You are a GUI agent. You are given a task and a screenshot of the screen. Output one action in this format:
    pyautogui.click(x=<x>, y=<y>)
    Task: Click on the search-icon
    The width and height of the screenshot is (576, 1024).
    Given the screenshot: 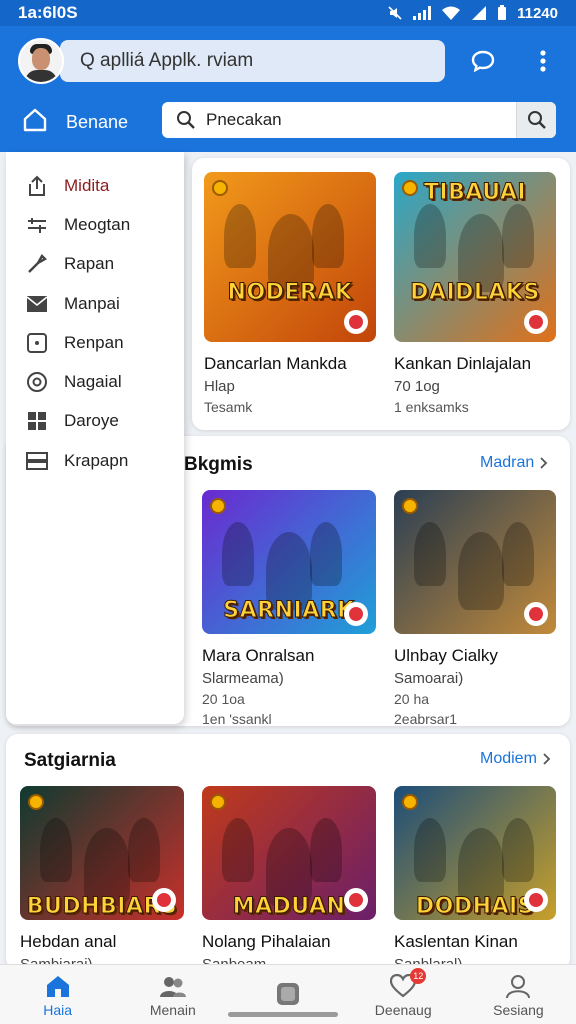 What is the action you would take?
    pyautogui.click(x=184, y=120)
    